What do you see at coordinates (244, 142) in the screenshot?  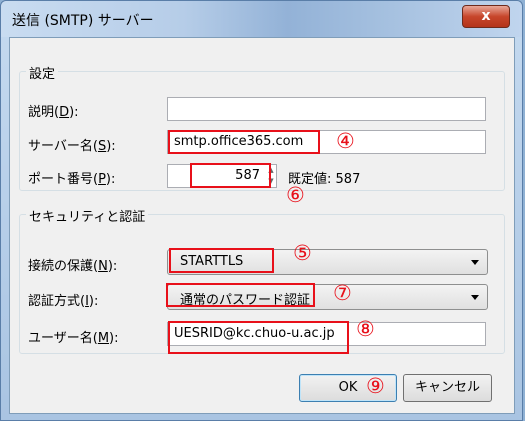 I see `annotation-box-server` at bounding box center [244, 142].